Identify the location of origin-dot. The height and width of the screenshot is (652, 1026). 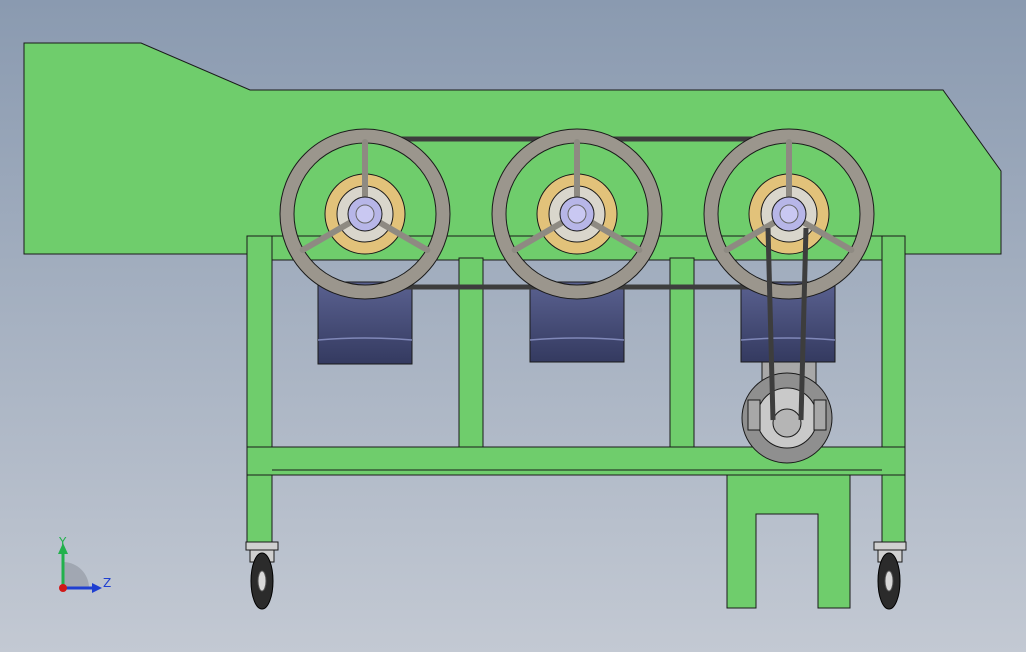
(63, 588).